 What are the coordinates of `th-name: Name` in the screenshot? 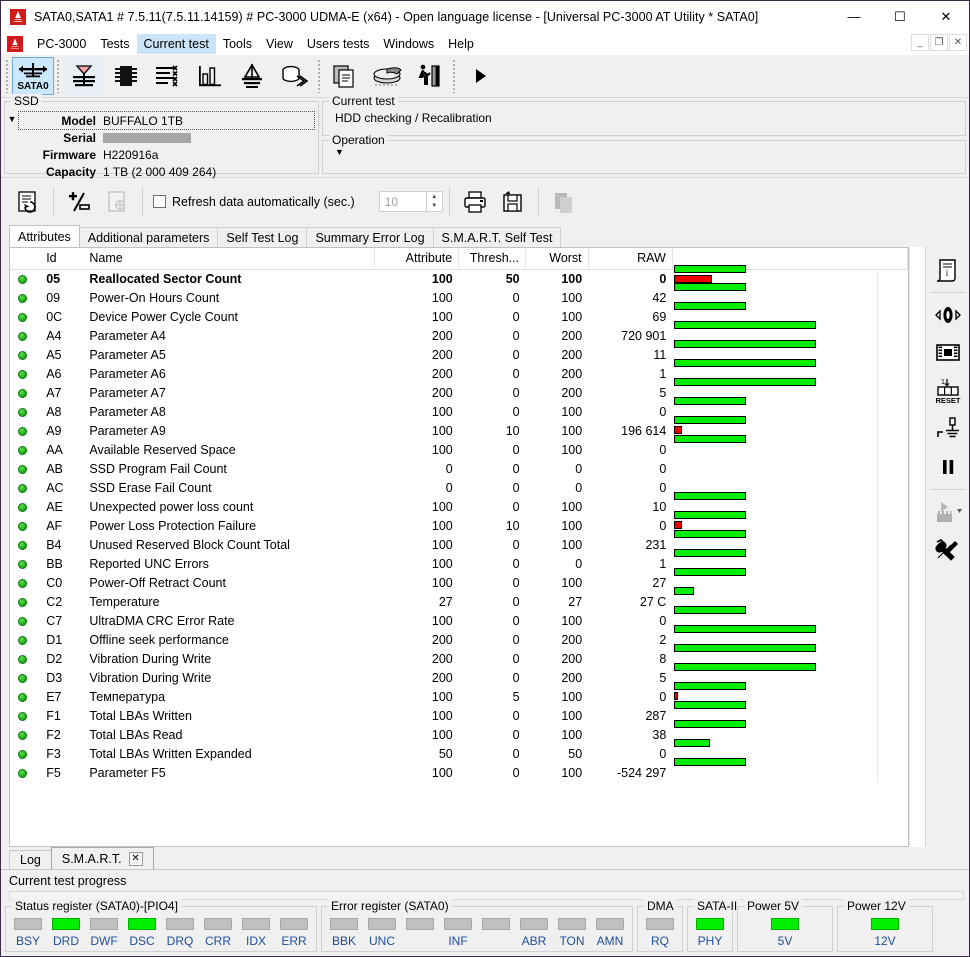 It's located at (229, 259).